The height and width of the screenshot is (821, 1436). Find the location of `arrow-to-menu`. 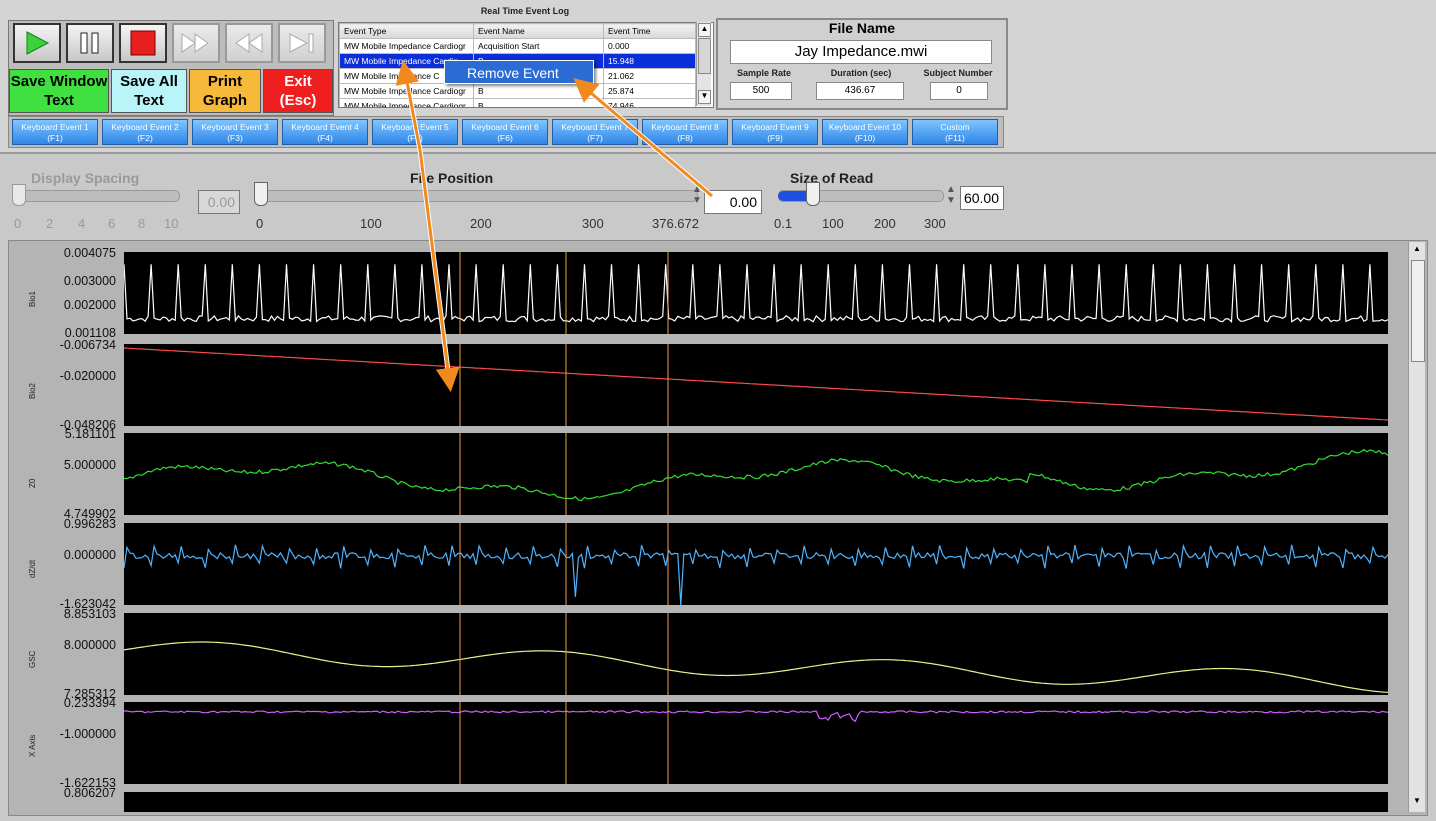

arrow-to-menu is located at coordinates (643, 138).